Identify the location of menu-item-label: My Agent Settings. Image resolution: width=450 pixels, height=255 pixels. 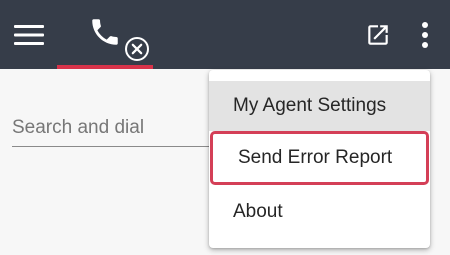
(310, 105).